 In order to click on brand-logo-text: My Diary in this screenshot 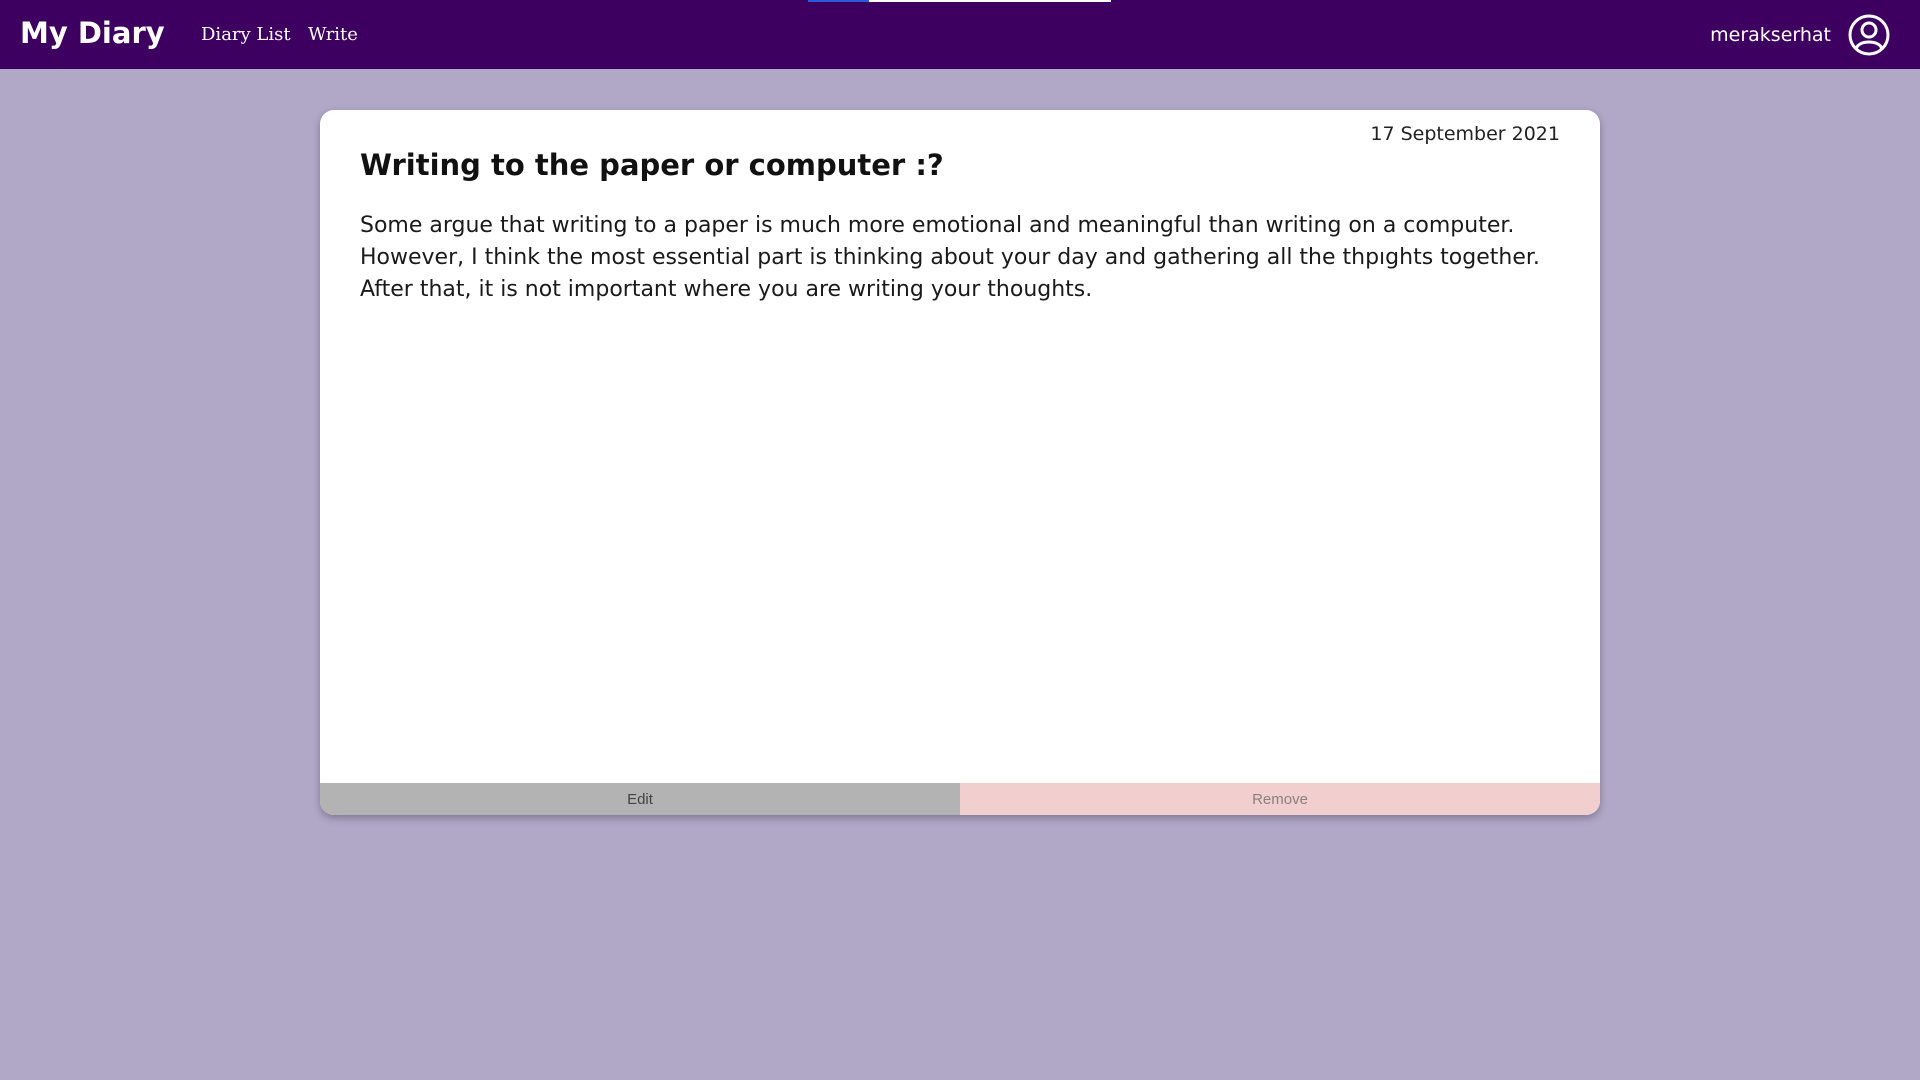, I will do `click(92, 33)`.